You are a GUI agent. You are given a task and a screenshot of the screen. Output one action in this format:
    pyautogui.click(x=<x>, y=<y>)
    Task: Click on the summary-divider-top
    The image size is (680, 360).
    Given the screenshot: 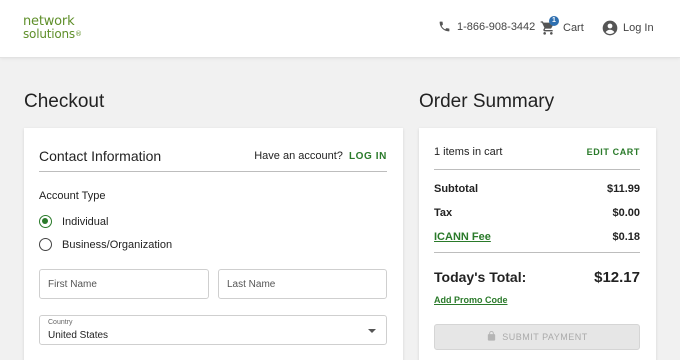 What is the action you would take?
    pyautogui.click(x=537, y=169)
    